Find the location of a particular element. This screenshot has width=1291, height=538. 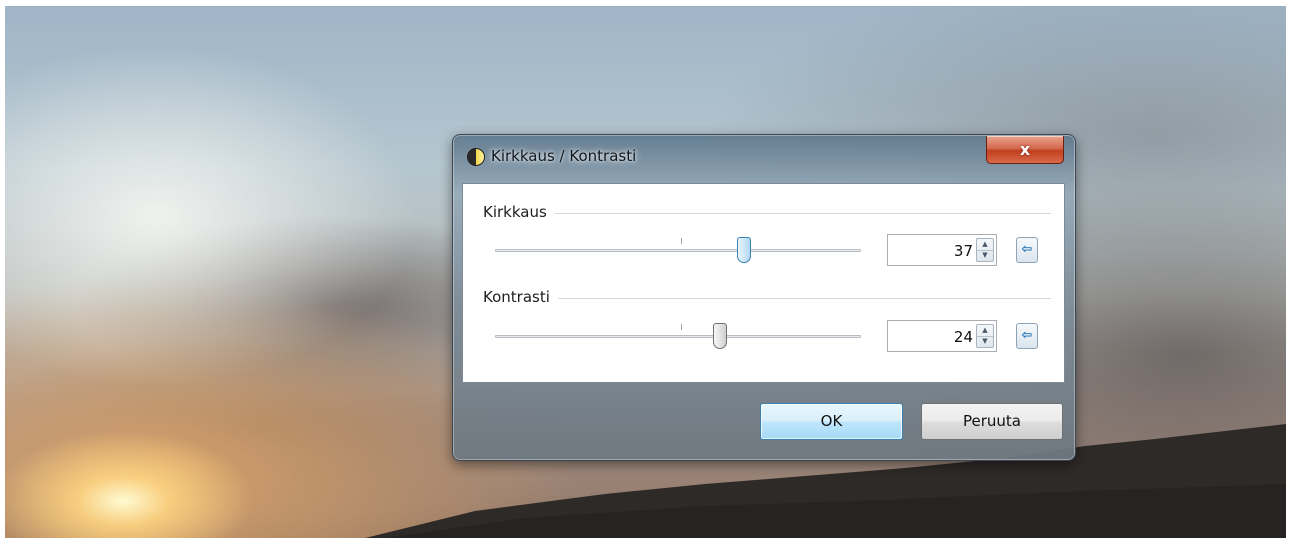

contrast-value-input: 24 ▲ ▼ is located at coordinates (942, 336).